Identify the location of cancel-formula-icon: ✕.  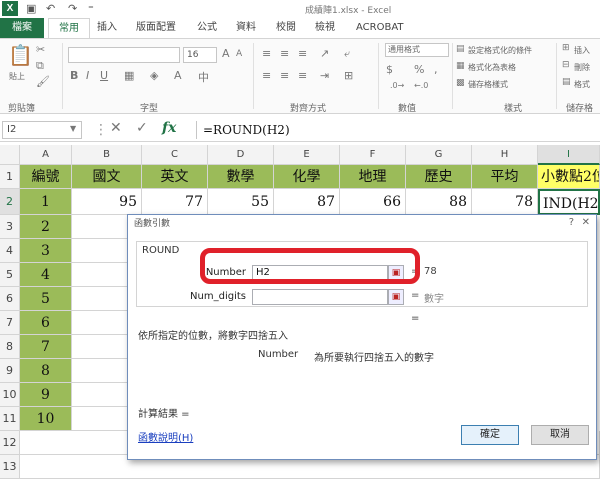
(116, 128).